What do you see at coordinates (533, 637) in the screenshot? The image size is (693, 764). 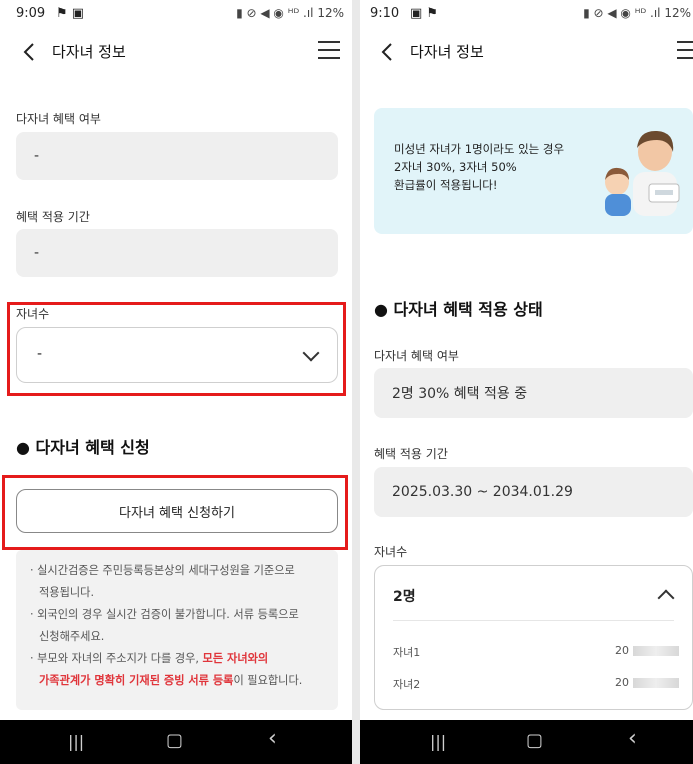 I see `children-count-select: 2명 자녀1 20 자녀2 20` at bounding box center [533, 637].